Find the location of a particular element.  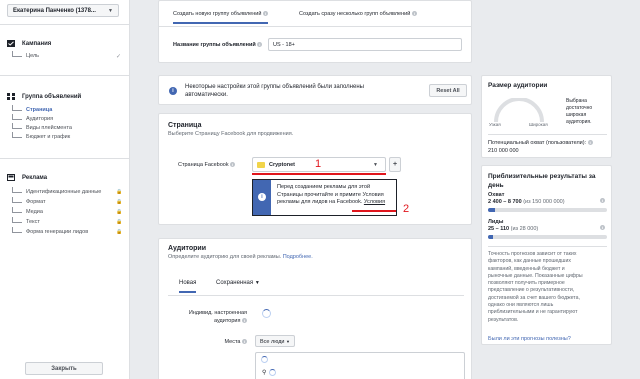

panel-title-line: день is located at coordinates (496, 185).